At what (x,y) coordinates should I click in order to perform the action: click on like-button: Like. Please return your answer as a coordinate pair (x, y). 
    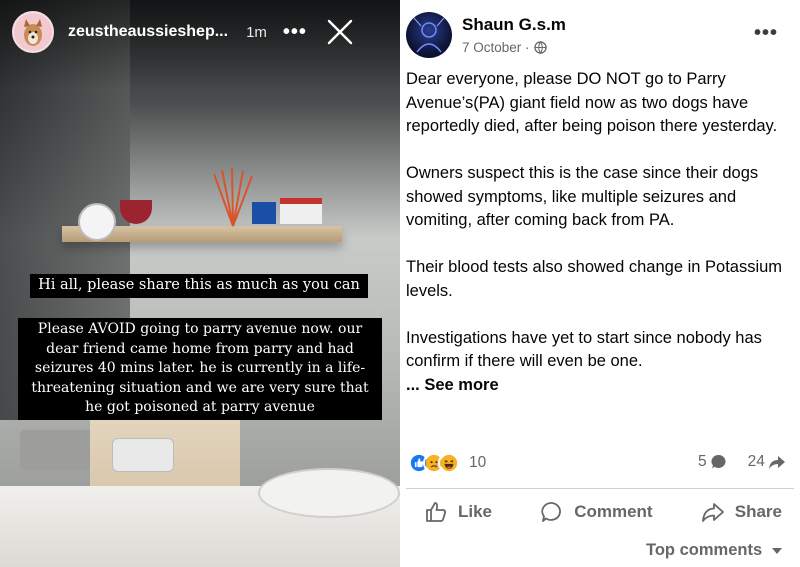
    Looking at the image, I should click on (458, 512).